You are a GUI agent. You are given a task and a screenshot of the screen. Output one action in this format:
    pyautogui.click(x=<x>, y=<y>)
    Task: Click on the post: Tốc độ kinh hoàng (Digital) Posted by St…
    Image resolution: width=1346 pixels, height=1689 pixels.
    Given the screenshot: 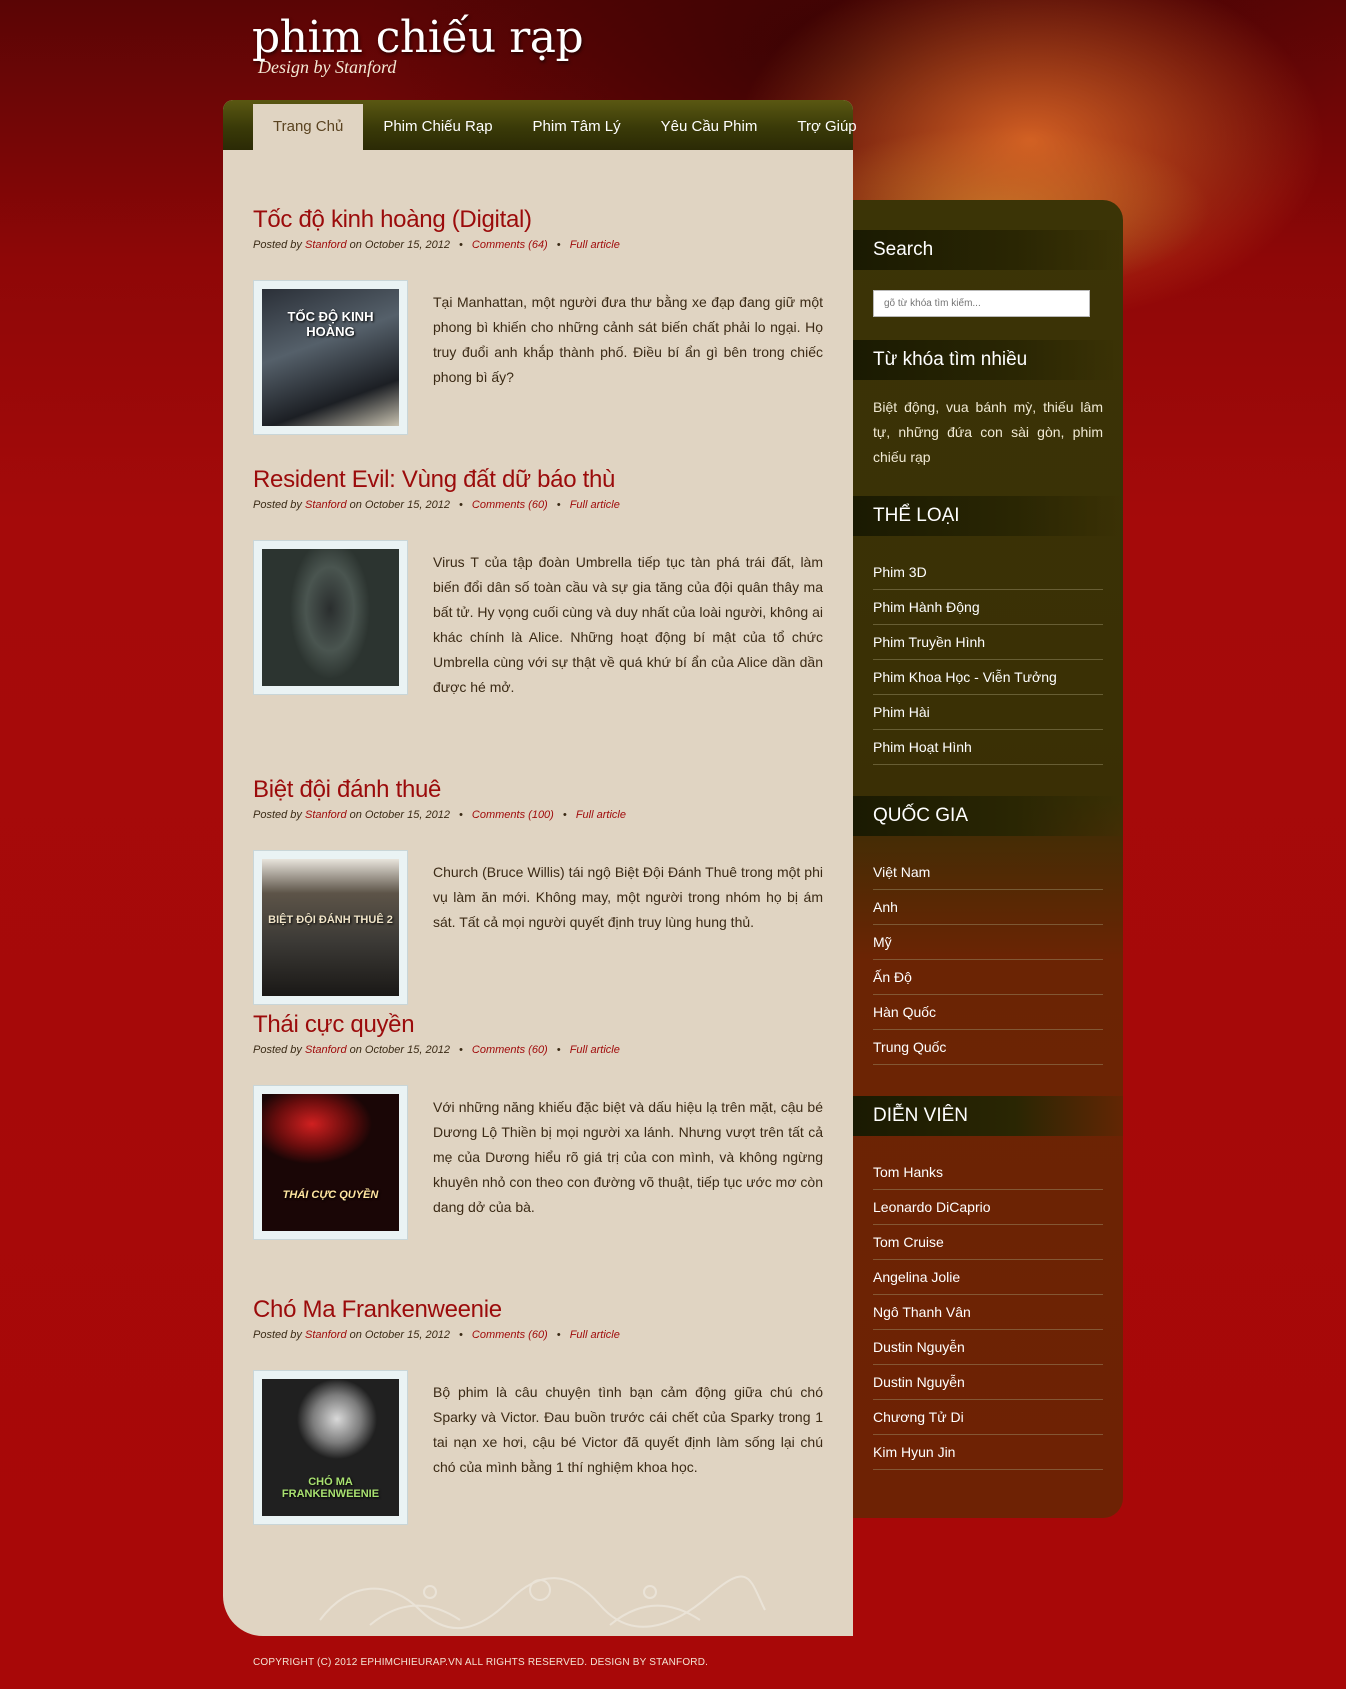 What is the action you would take?
    pyautogui.click(x=538, y=320)
    